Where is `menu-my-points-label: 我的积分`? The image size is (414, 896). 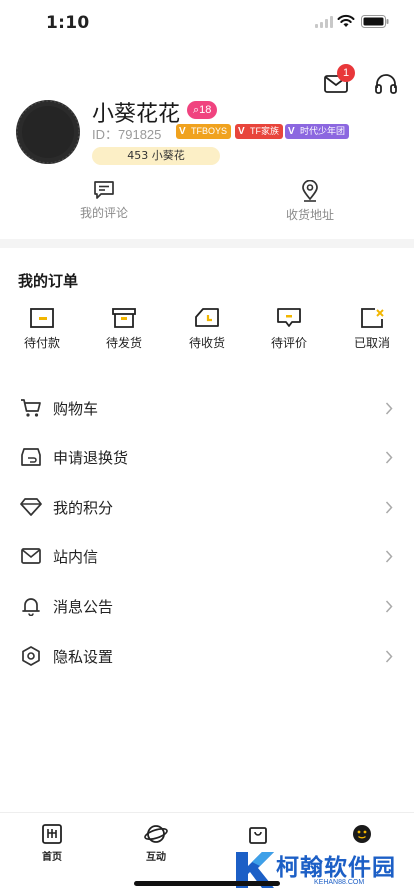
menu-my-points-label: 我的积分 is located at coordinates (83, 508).